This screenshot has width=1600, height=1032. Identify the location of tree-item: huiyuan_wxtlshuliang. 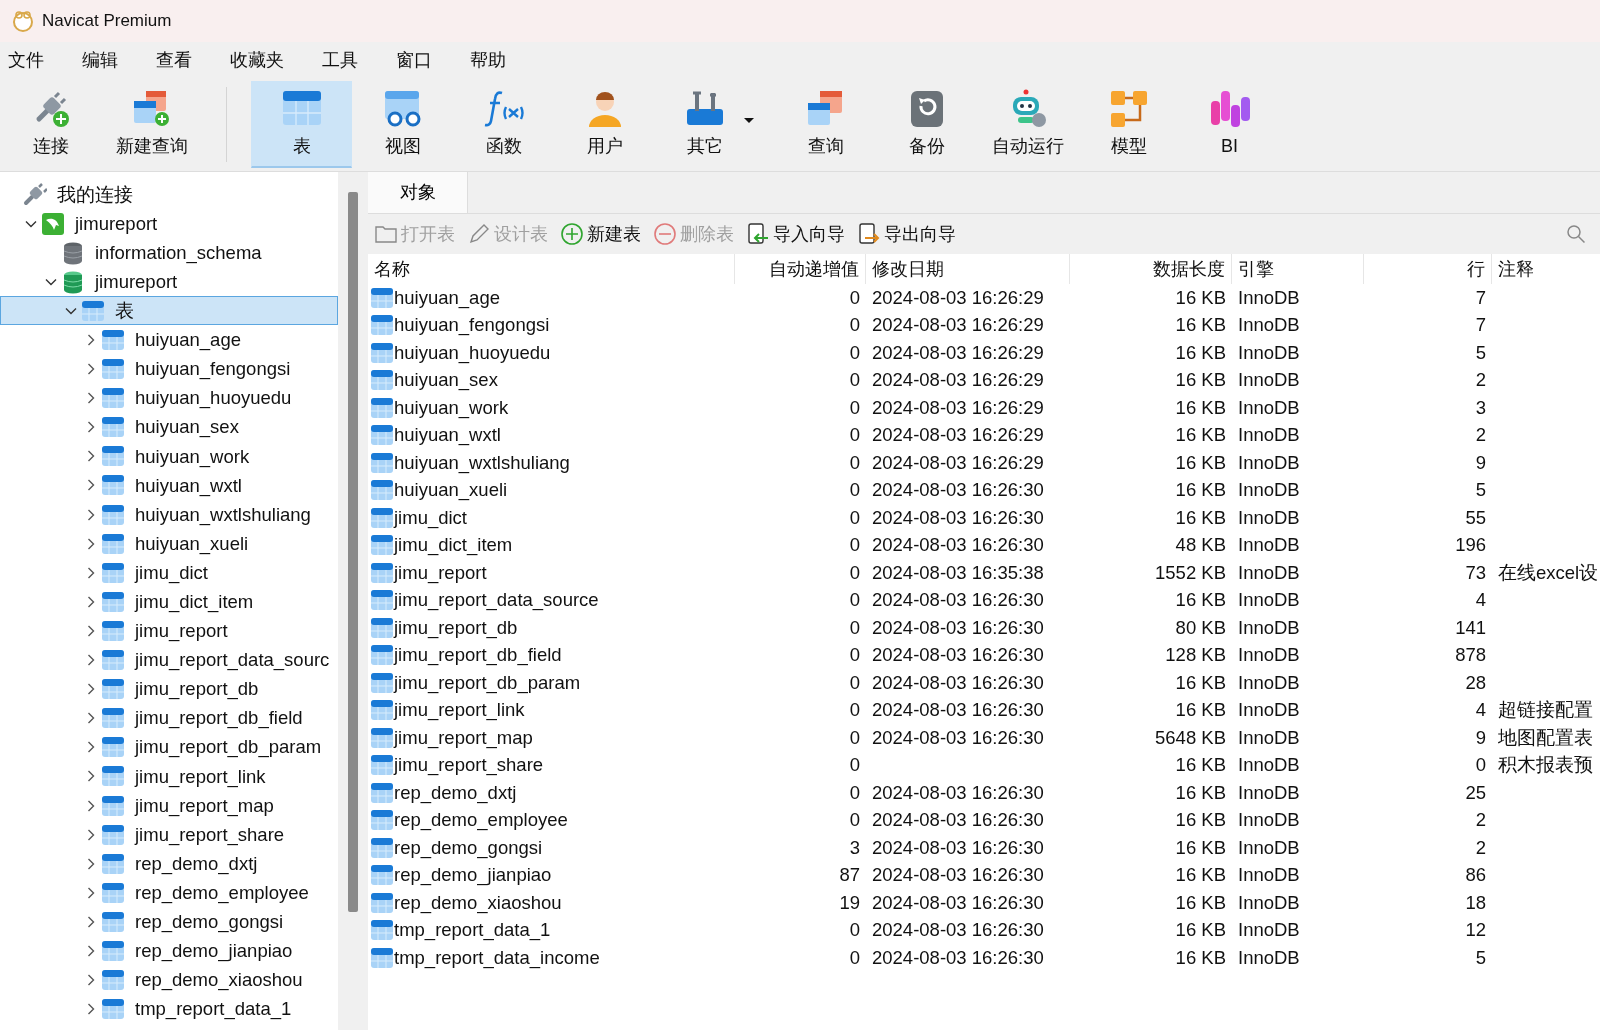
(169, 515).